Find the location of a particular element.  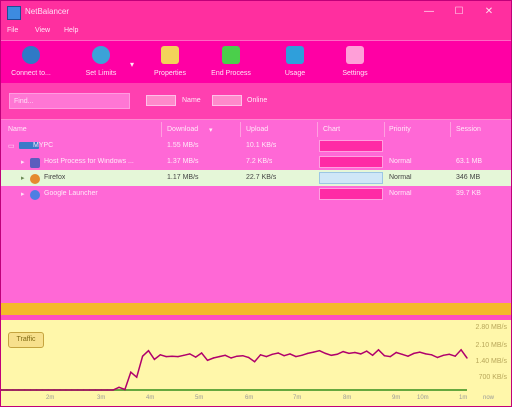

chevron-down-icon: ▾ is located at coordinates (131, 64).